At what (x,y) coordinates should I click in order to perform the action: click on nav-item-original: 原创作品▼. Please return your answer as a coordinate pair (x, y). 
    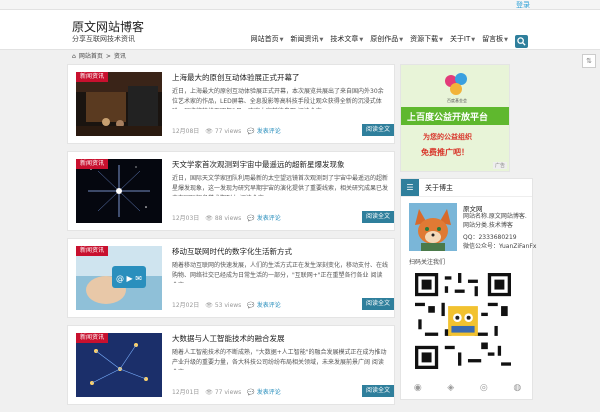
    Looking at the image, I should click on (386, 39).